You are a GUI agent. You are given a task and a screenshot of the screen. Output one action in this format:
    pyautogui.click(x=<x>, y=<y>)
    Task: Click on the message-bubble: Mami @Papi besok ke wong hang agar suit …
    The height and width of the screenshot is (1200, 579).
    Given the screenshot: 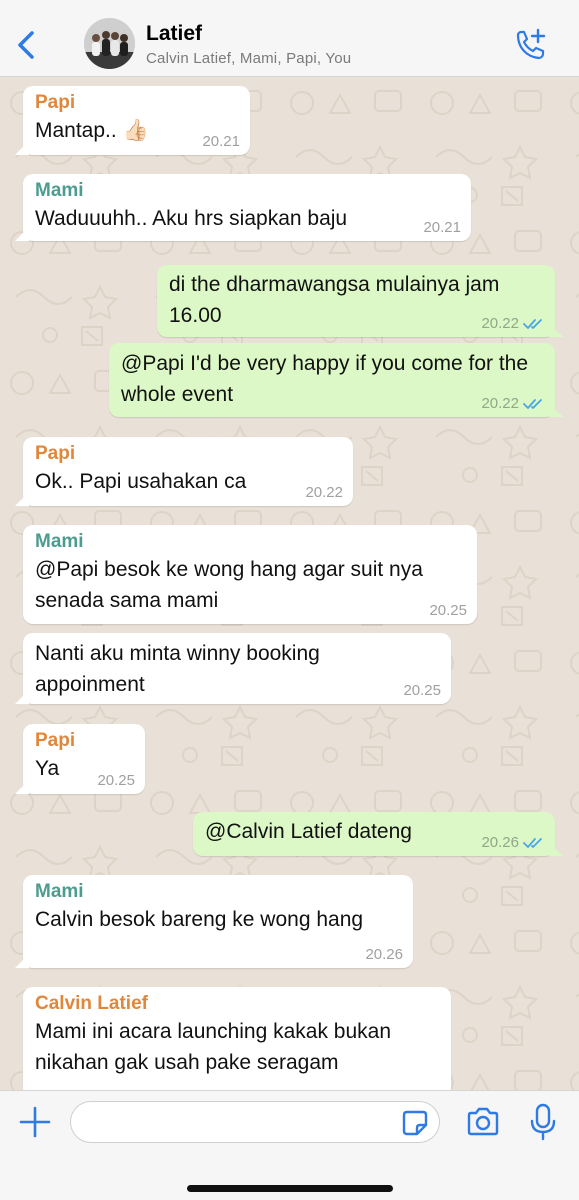 What is the action you would take?
    pyautogui.click(x=250, y=574)
    